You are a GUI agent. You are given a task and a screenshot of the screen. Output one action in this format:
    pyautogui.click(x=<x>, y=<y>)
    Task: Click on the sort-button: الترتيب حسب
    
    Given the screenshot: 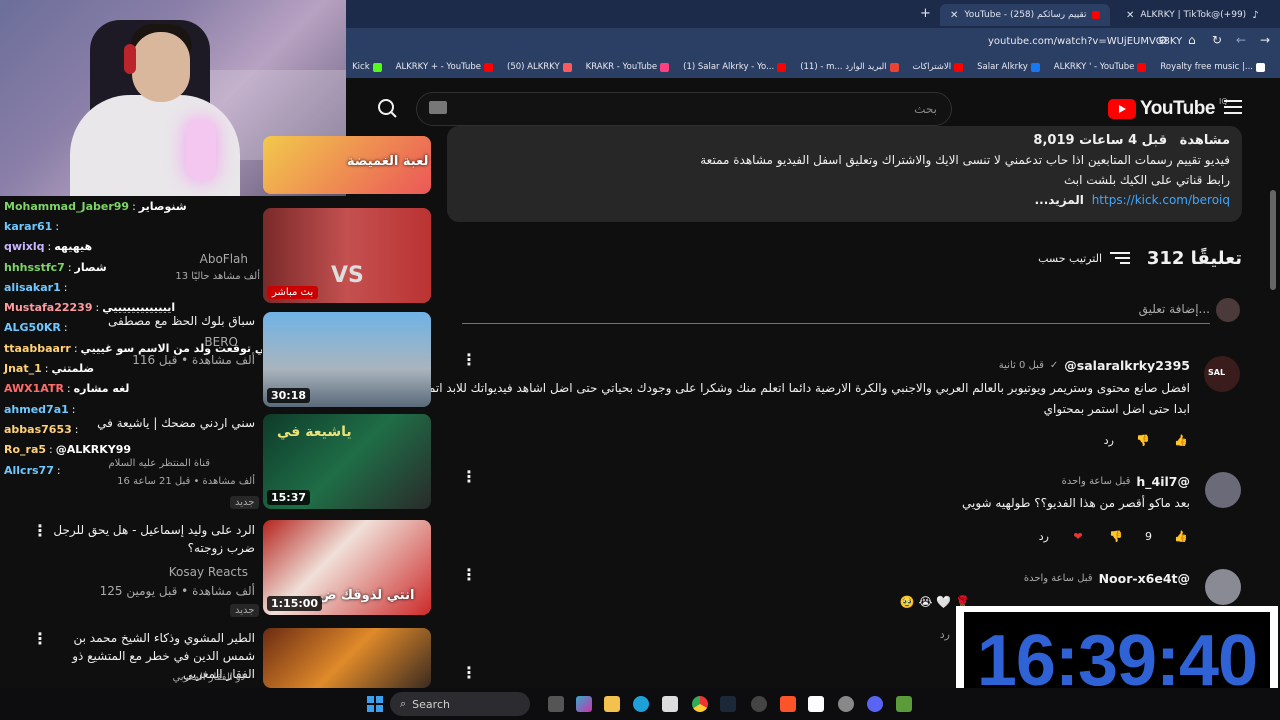 What is the action you would take?
    pyautogui.click(x=1084, y=258)
    